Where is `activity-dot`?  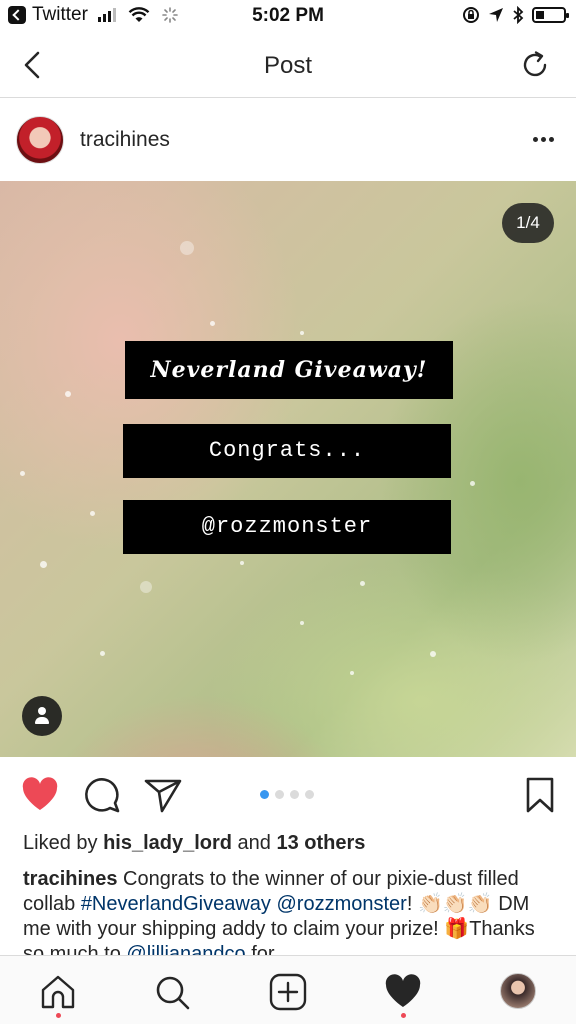 activity-dot is located at coordinates (403, 1015).